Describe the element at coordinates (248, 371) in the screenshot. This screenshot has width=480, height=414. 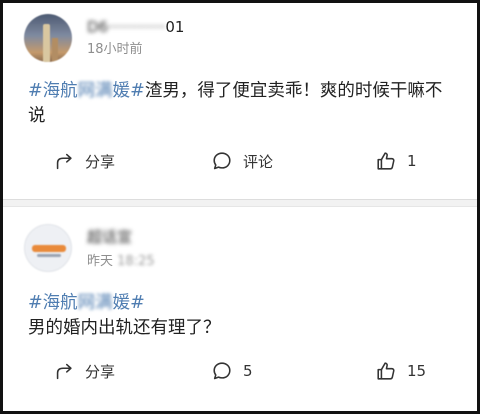
I see `comment-count: 5` at that location.